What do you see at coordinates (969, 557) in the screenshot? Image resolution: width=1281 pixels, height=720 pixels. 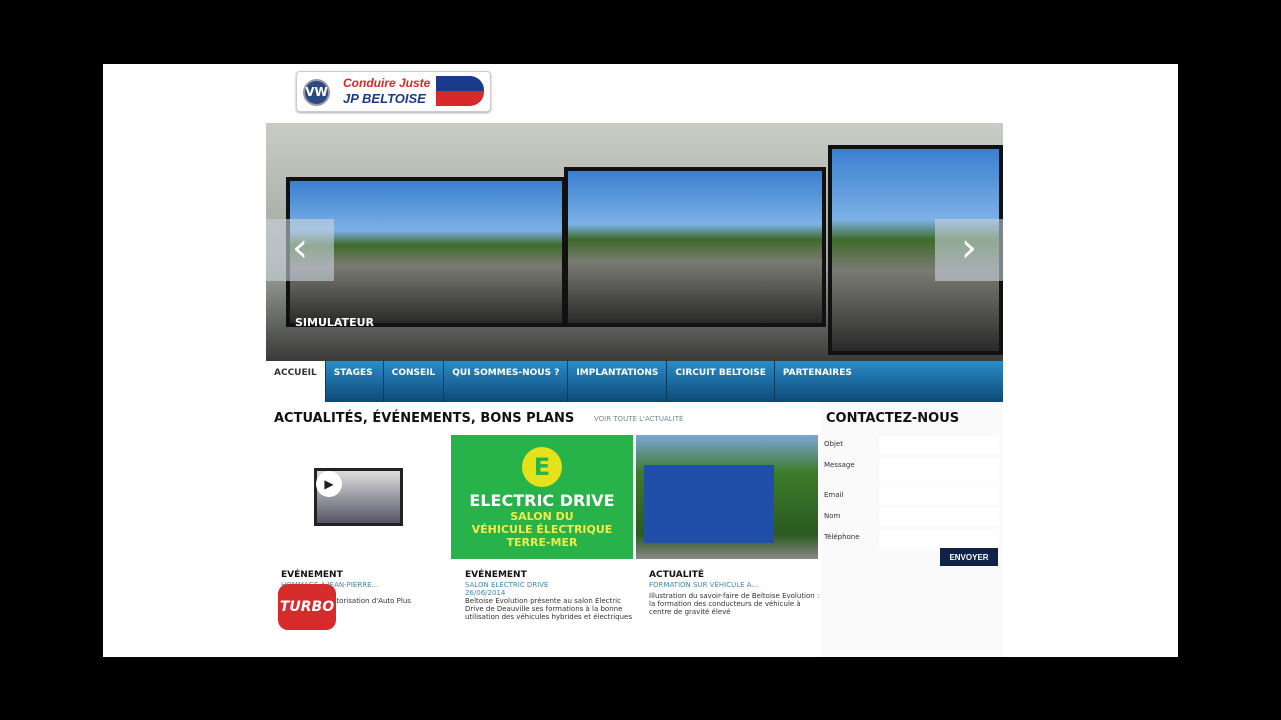 I see `send-button: ENVOYER` at bounding box center [969, 557].